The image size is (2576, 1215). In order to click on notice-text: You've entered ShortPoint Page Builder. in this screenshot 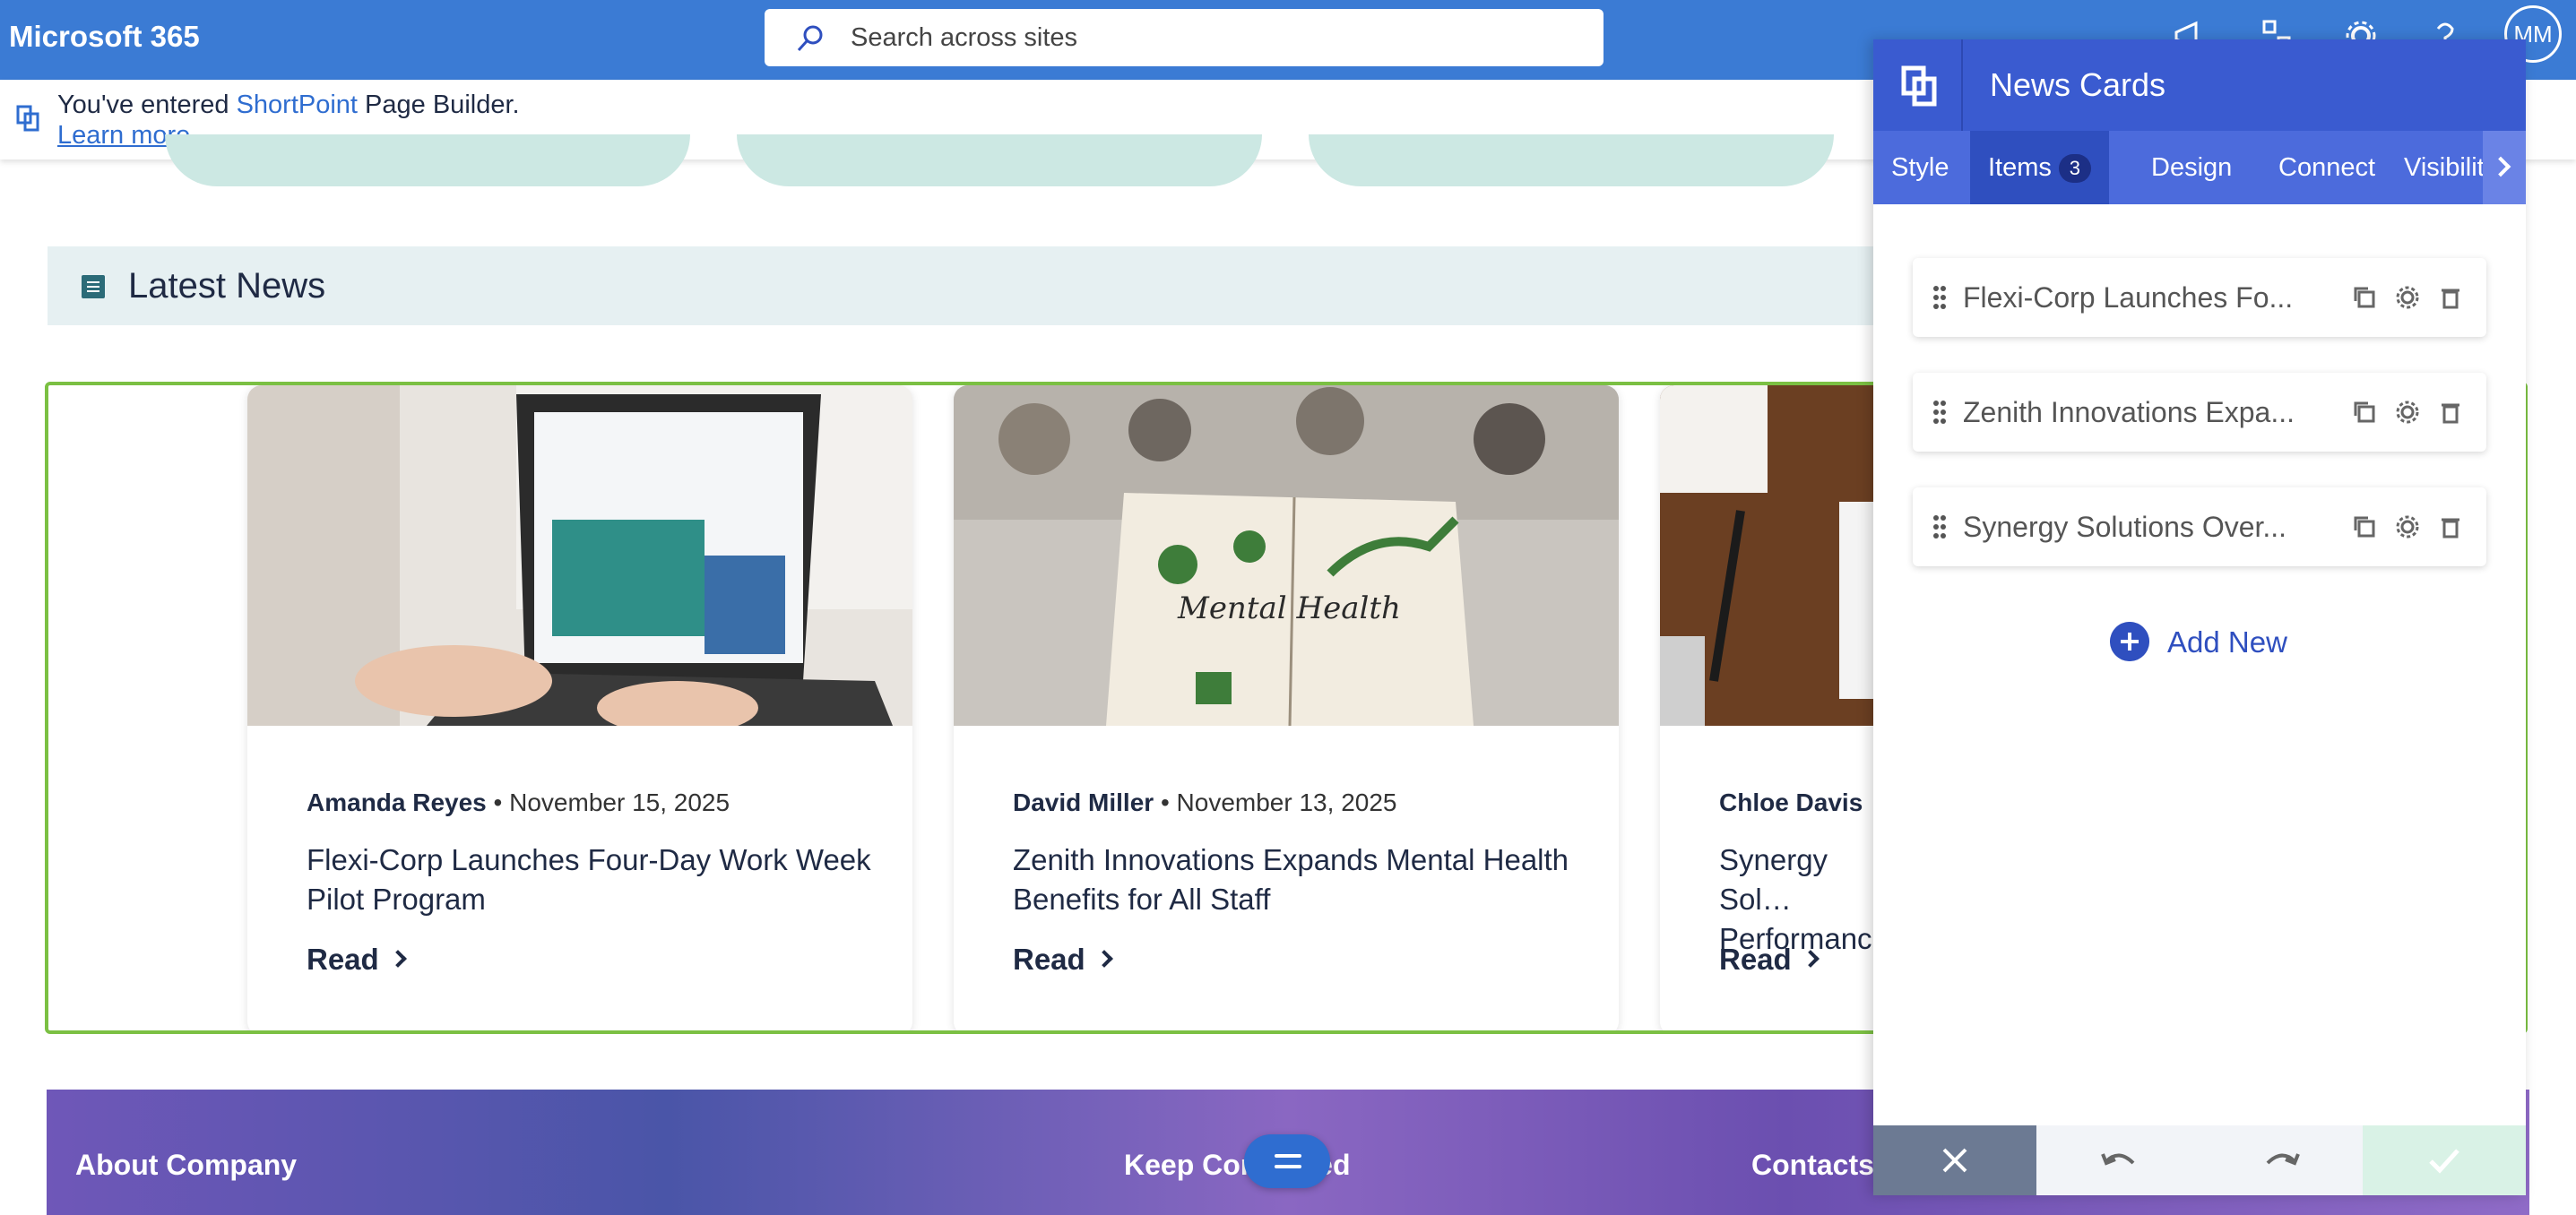, I will do `click(288, 105)`.